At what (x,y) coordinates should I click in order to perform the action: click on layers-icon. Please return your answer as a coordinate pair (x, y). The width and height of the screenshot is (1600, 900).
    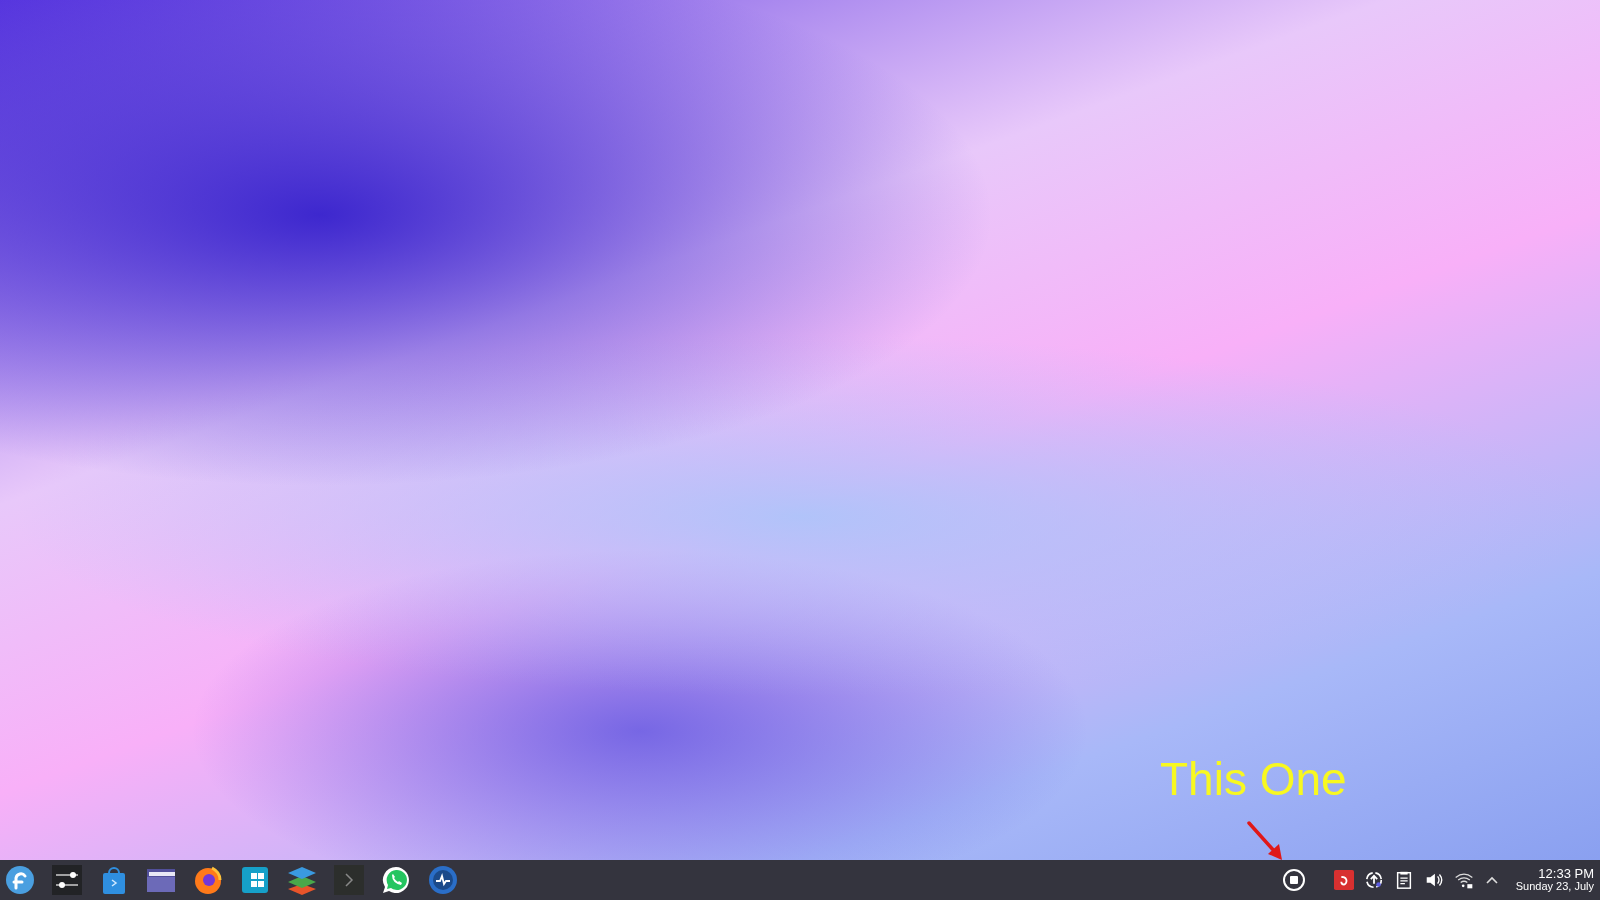
    Looking at the image, I should click on (302, 880).